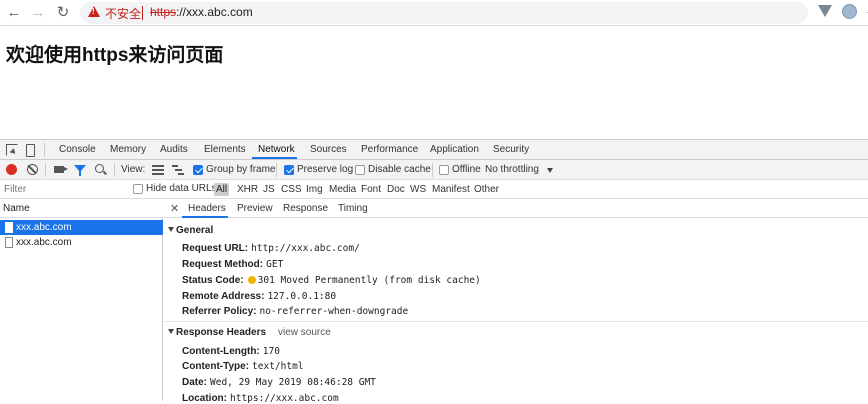 This screenshot has width=868, height=404. Describe the element at coordinates (516, 208) in the screenshot. I see `detail-tab-bar: ✕ Headers Preview Response Timing` at that location.